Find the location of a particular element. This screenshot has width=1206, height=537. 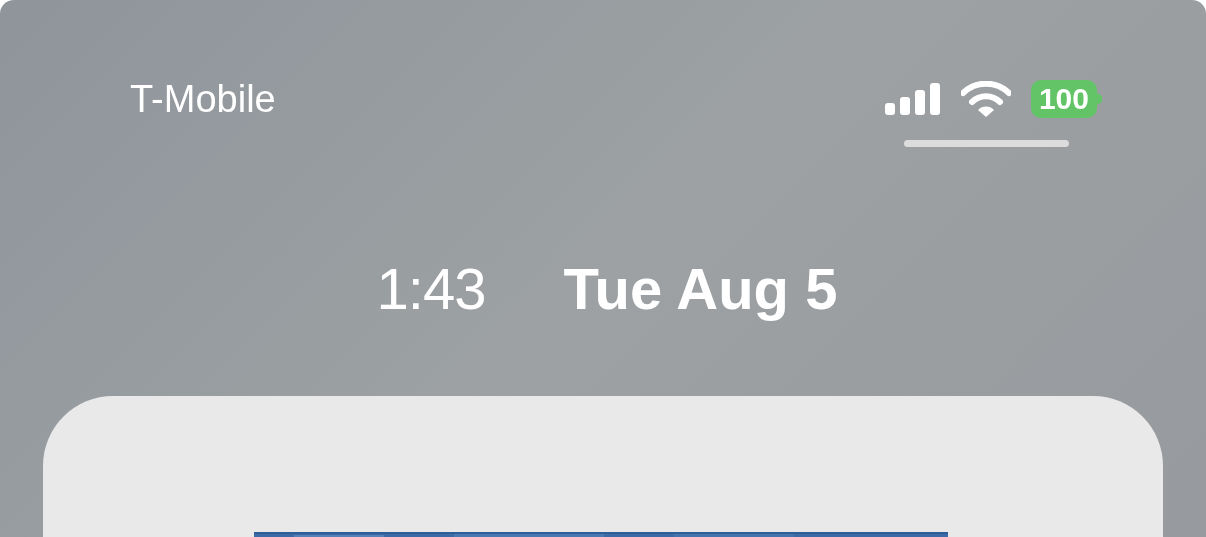

battery-level: 100 is located at coordinates (1063, 99).